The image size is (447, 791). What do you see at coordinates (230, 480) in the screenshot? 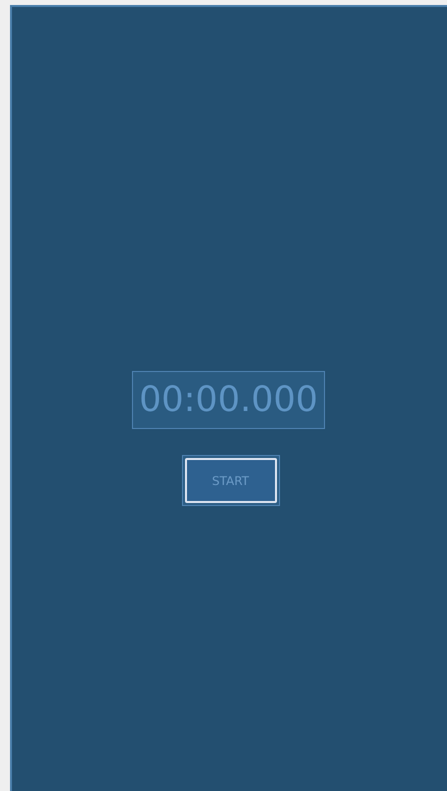
I see `start-button: START` at bounding box center [230, 480].